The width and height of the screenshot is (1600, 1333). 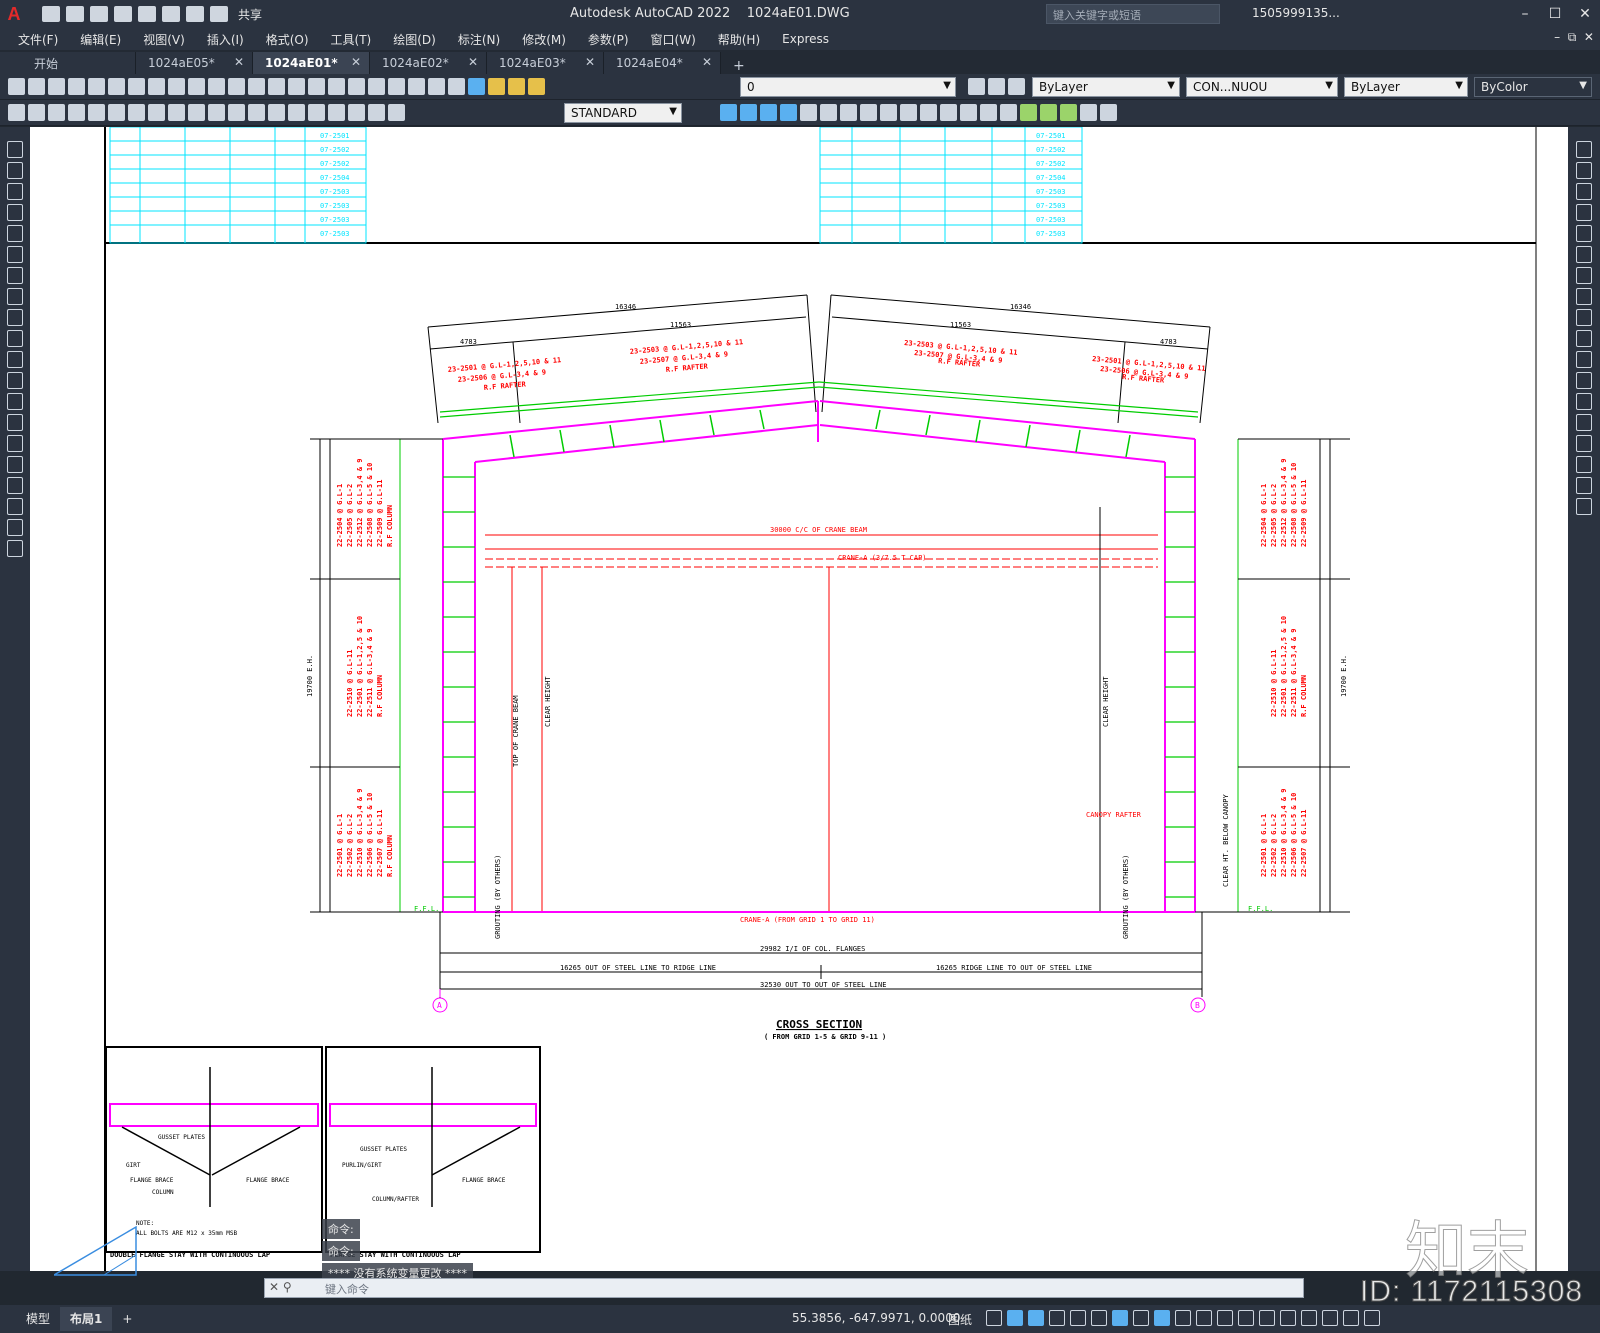 What do you see at coordinates (1525, 14) in the screenshot?
I see `minimize-icon: –` at bounding box center [1525, 14].